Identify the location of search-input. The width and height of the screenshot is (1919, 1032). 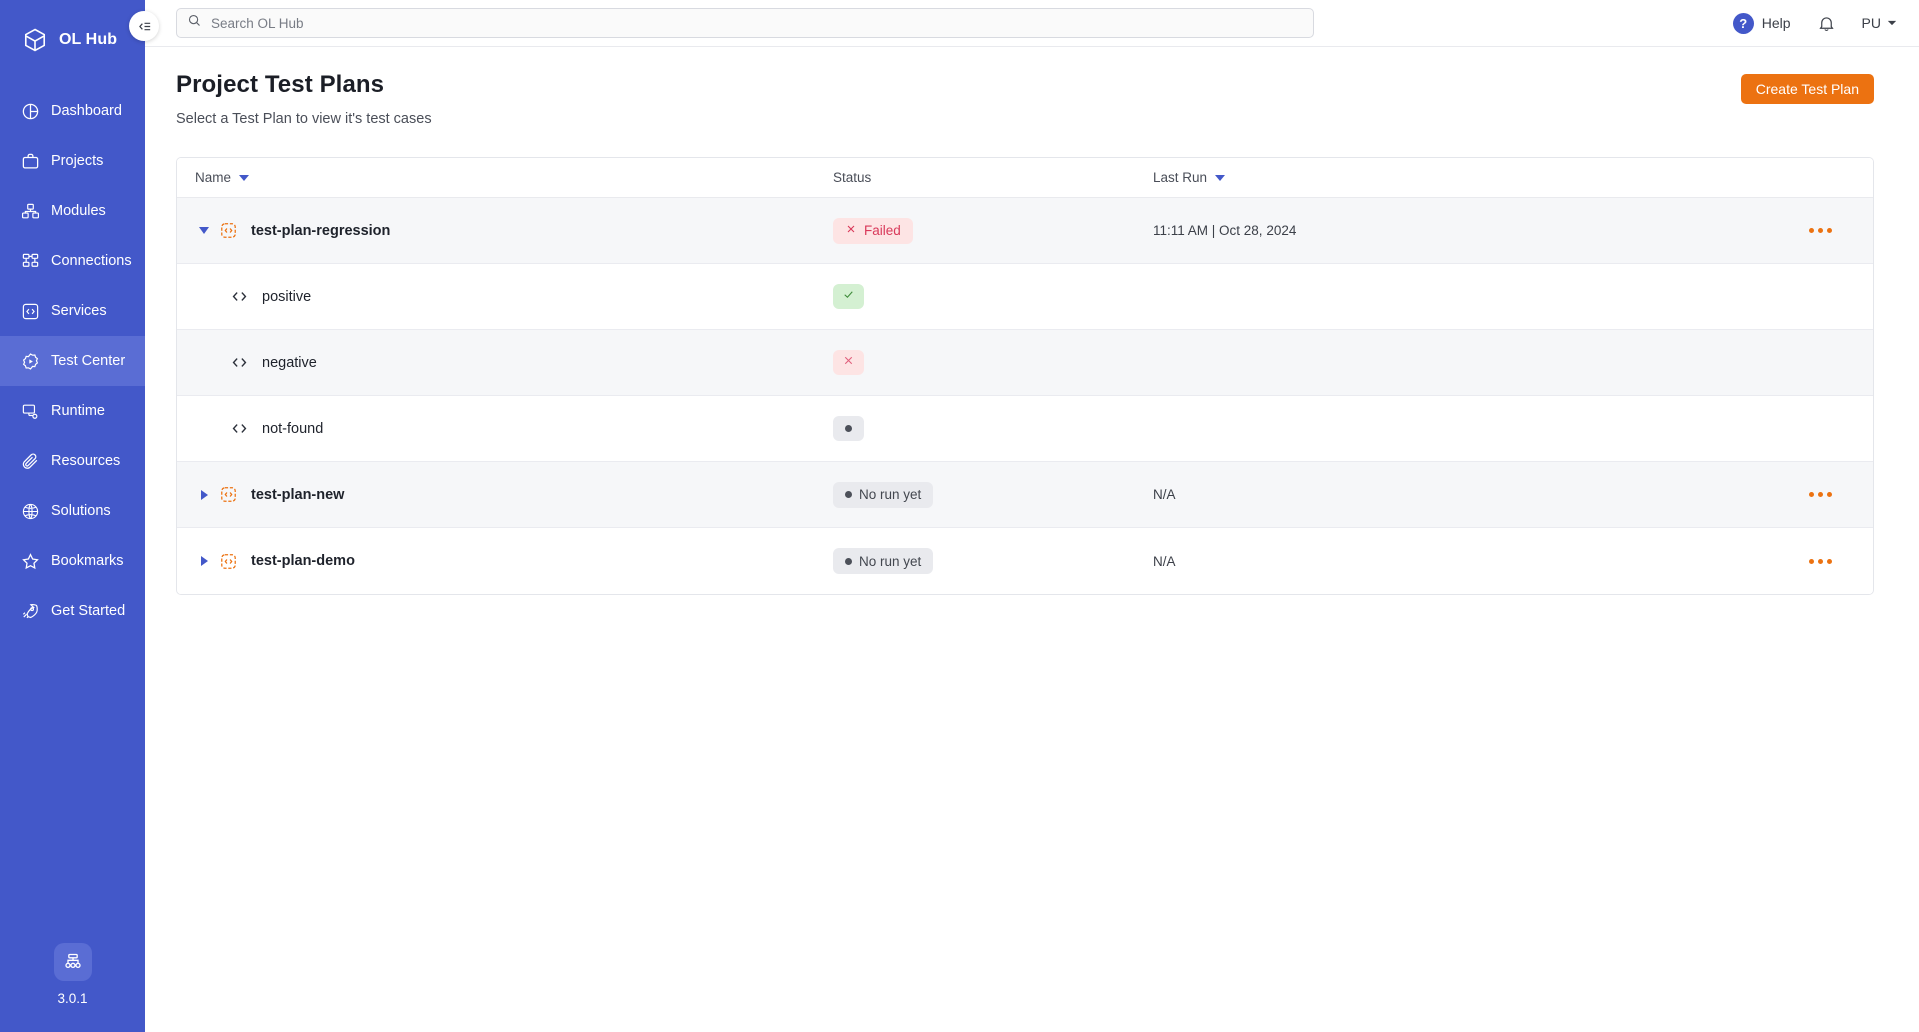
(757, 23).